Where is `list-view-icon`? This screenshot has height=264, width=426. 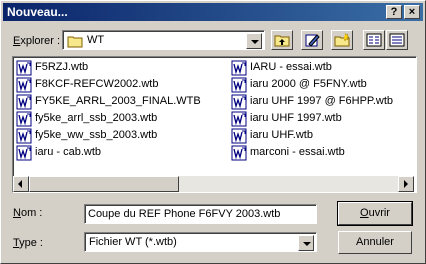
list-view-icon is located at coordinates (374, 41).